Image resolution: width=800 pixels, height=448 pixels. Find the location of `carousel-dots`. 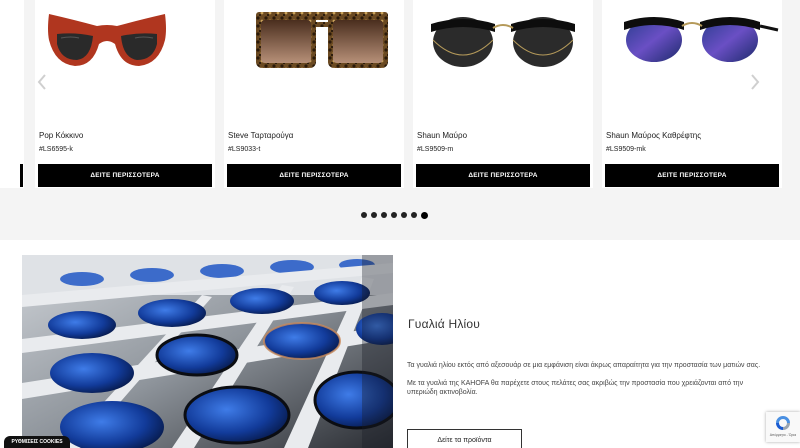

carousel-dots is located at coordinates (394, 215).